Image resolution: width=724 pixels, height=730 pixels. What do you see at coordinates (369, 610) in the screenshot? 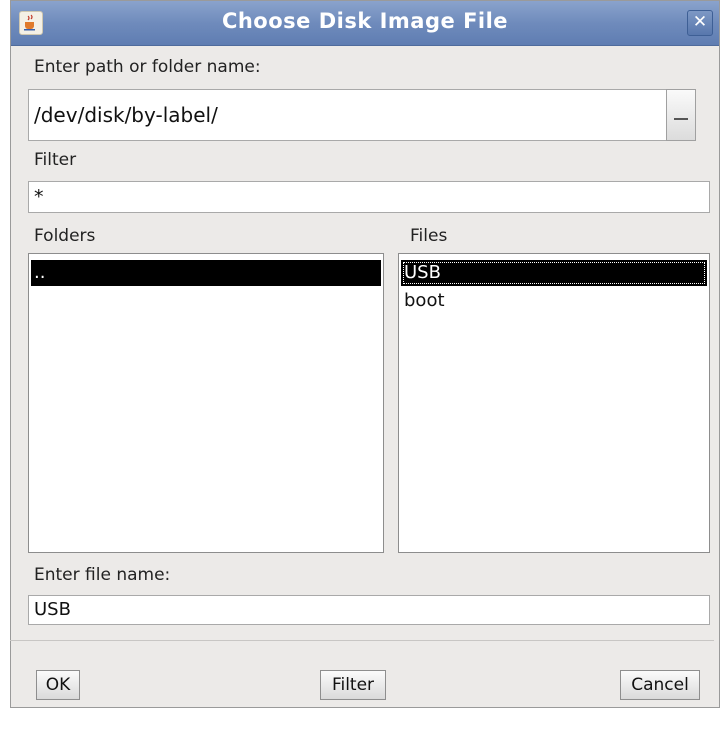
I see `filename-input: USB` at bounding box center [369, 610].